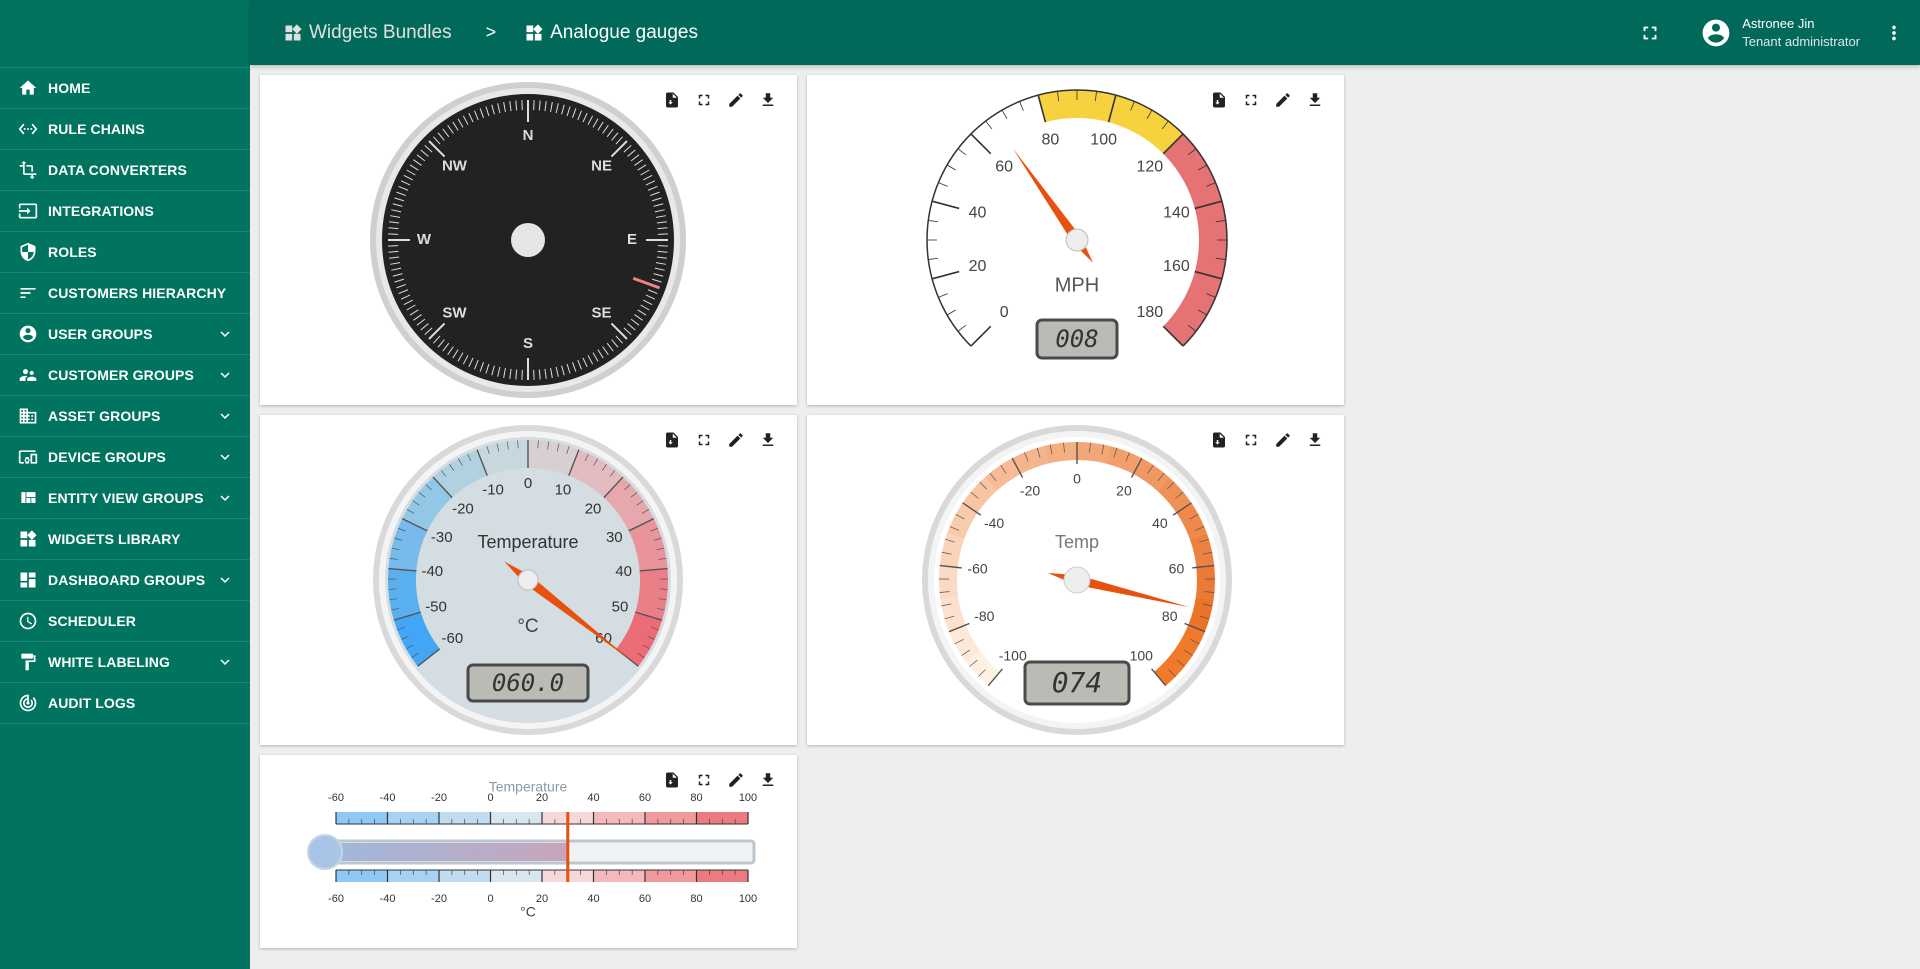 Image resolution: width=1920 pixels, height=969 pixels. I want to click on thermo-tick-label: -60, so click(336, 899).